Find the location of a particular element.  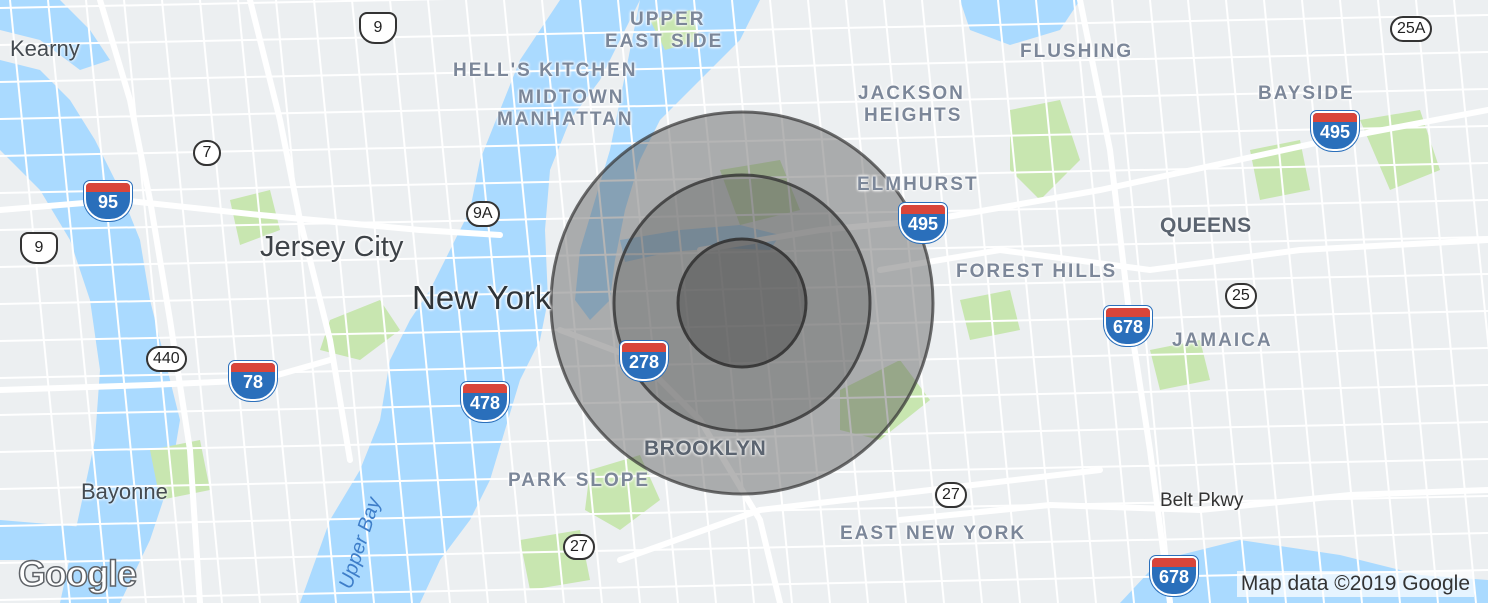

label-upper-east-side-line2: EAST SIDE is located at coordinates (664, 41).